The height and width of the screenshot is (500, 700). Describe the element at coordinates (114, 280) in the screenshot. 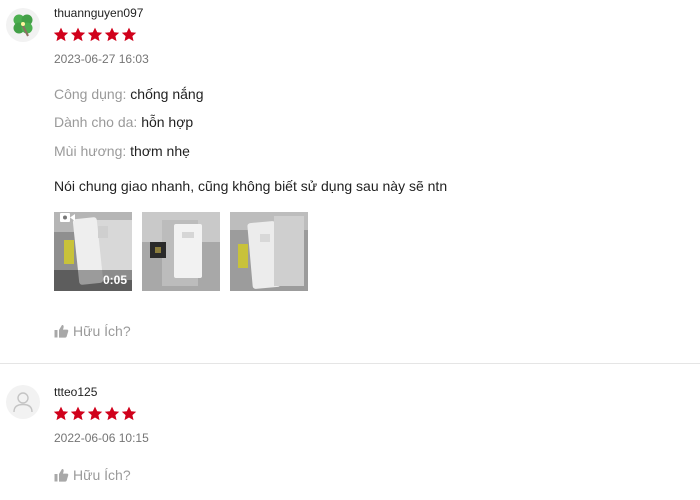

I see `video-duration: 0:05` at that location.